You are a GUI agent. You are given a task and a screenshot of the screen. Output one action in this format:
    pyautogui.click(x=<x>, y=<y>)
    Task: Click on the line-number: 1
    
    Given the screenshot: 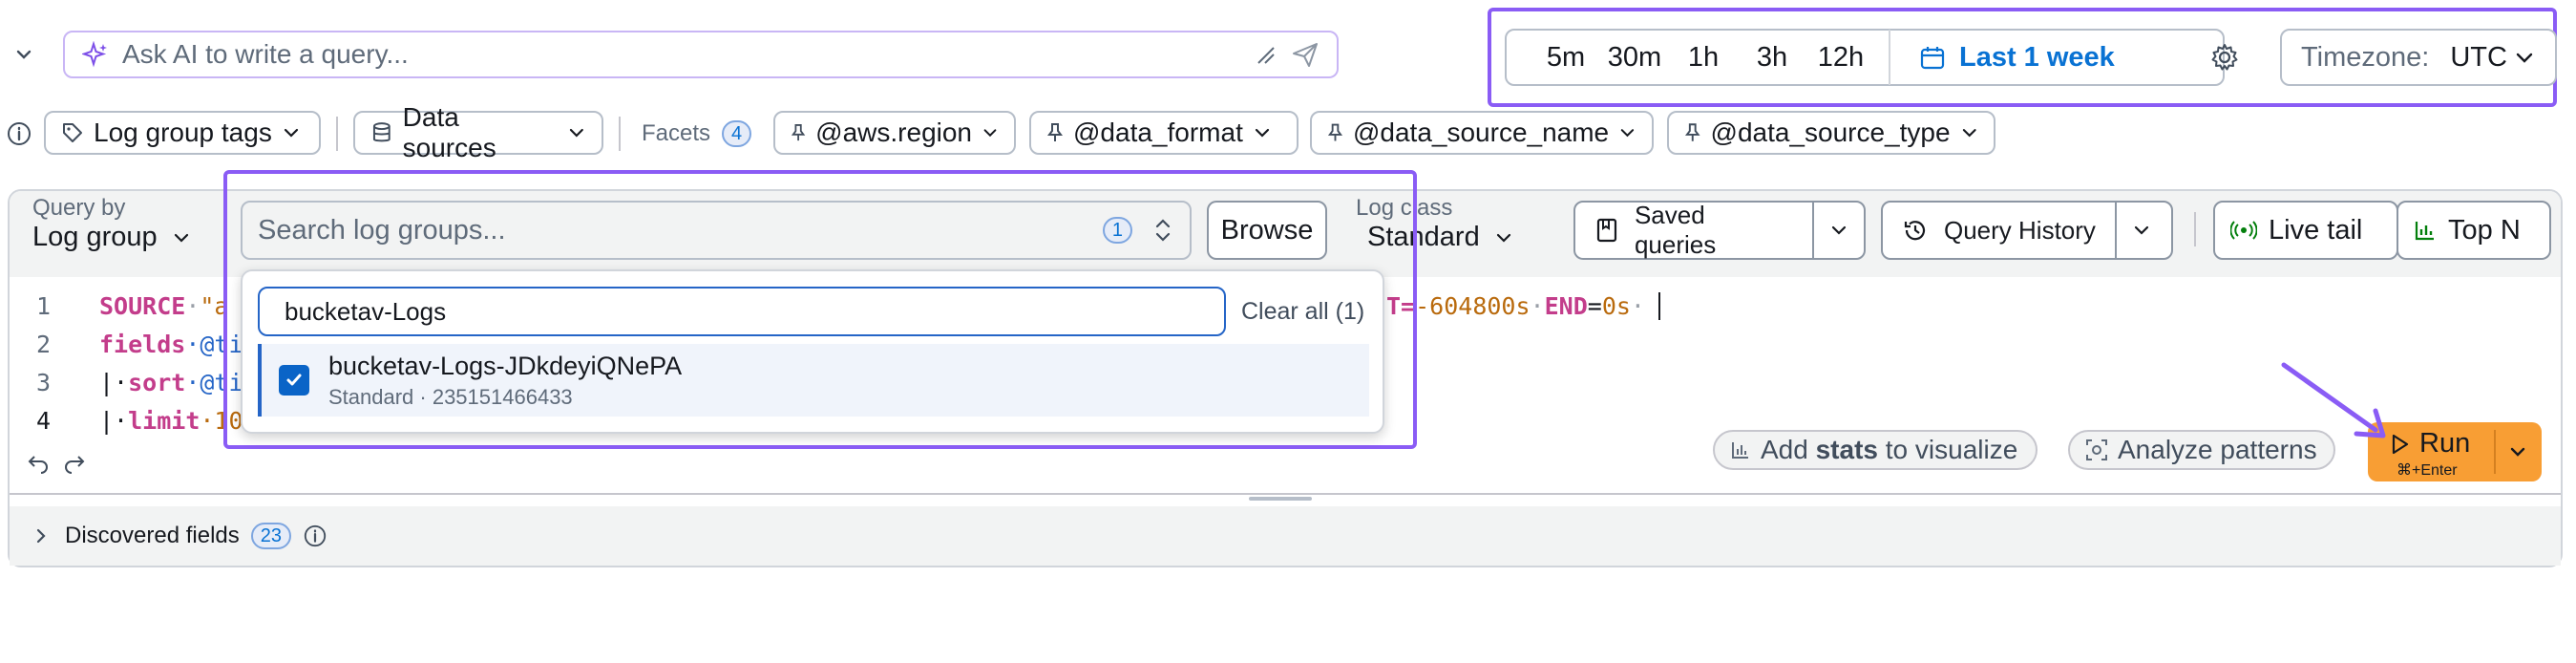 What is the action you would take?
    pyautogui.click(x=44, y=306)
    